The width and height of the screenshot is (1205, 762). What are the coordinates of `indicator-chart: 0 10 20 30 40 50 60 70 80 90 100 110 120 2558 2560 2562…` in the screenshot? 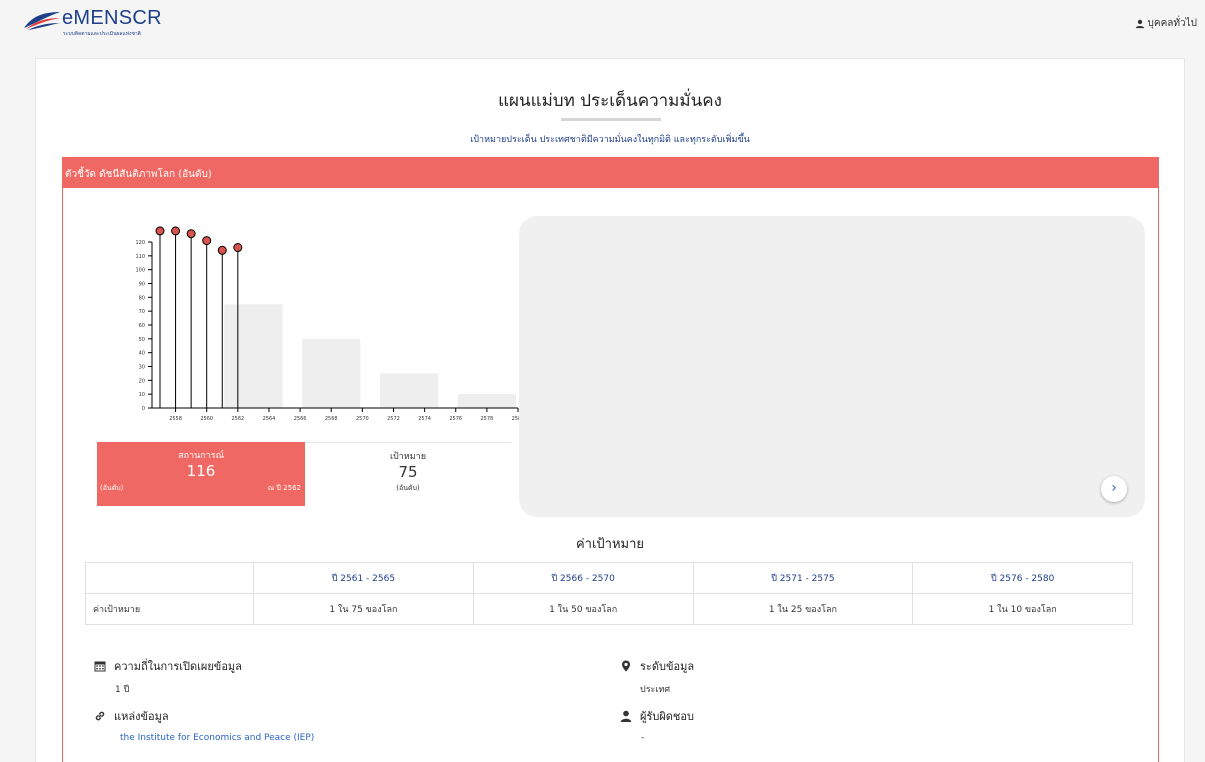 It's located at (329, 324).